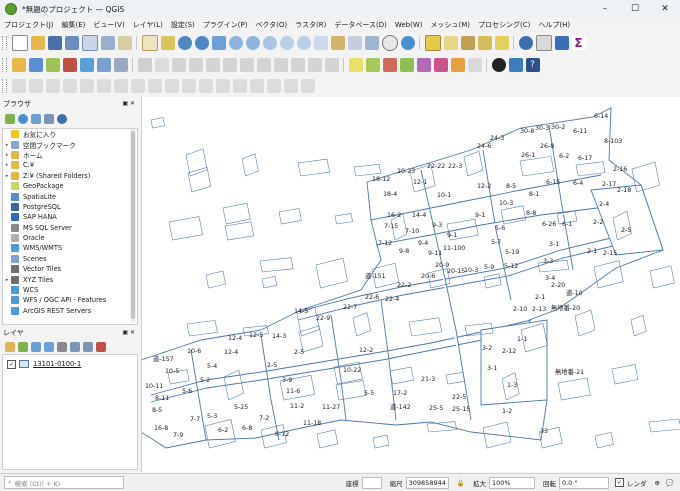  Describe the element at coordinates (120, 86) in the screenshot. I see `delete-ring-icon` at that location.